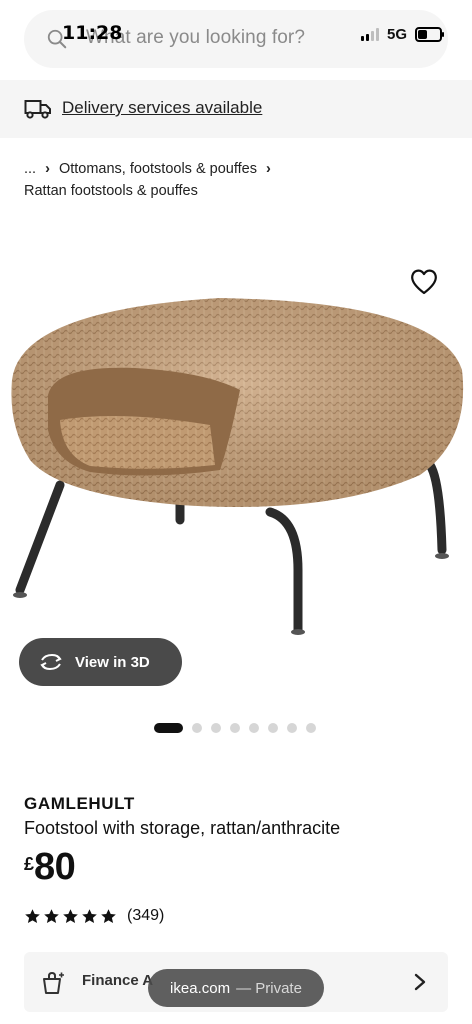 The width and height of the screenshot is (472, 1024). I want to click on rotate-3d-icon, so click(51, 662).